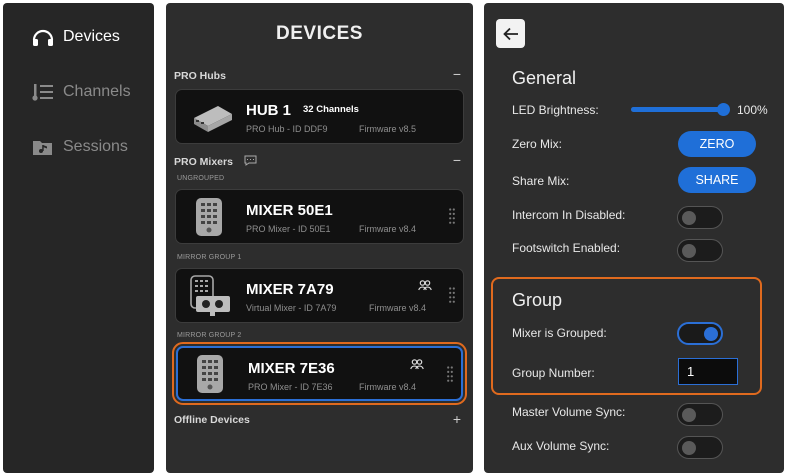 This screenshot has width=787, height=475. I want to click on music-folder-icon, so click(42, 148).